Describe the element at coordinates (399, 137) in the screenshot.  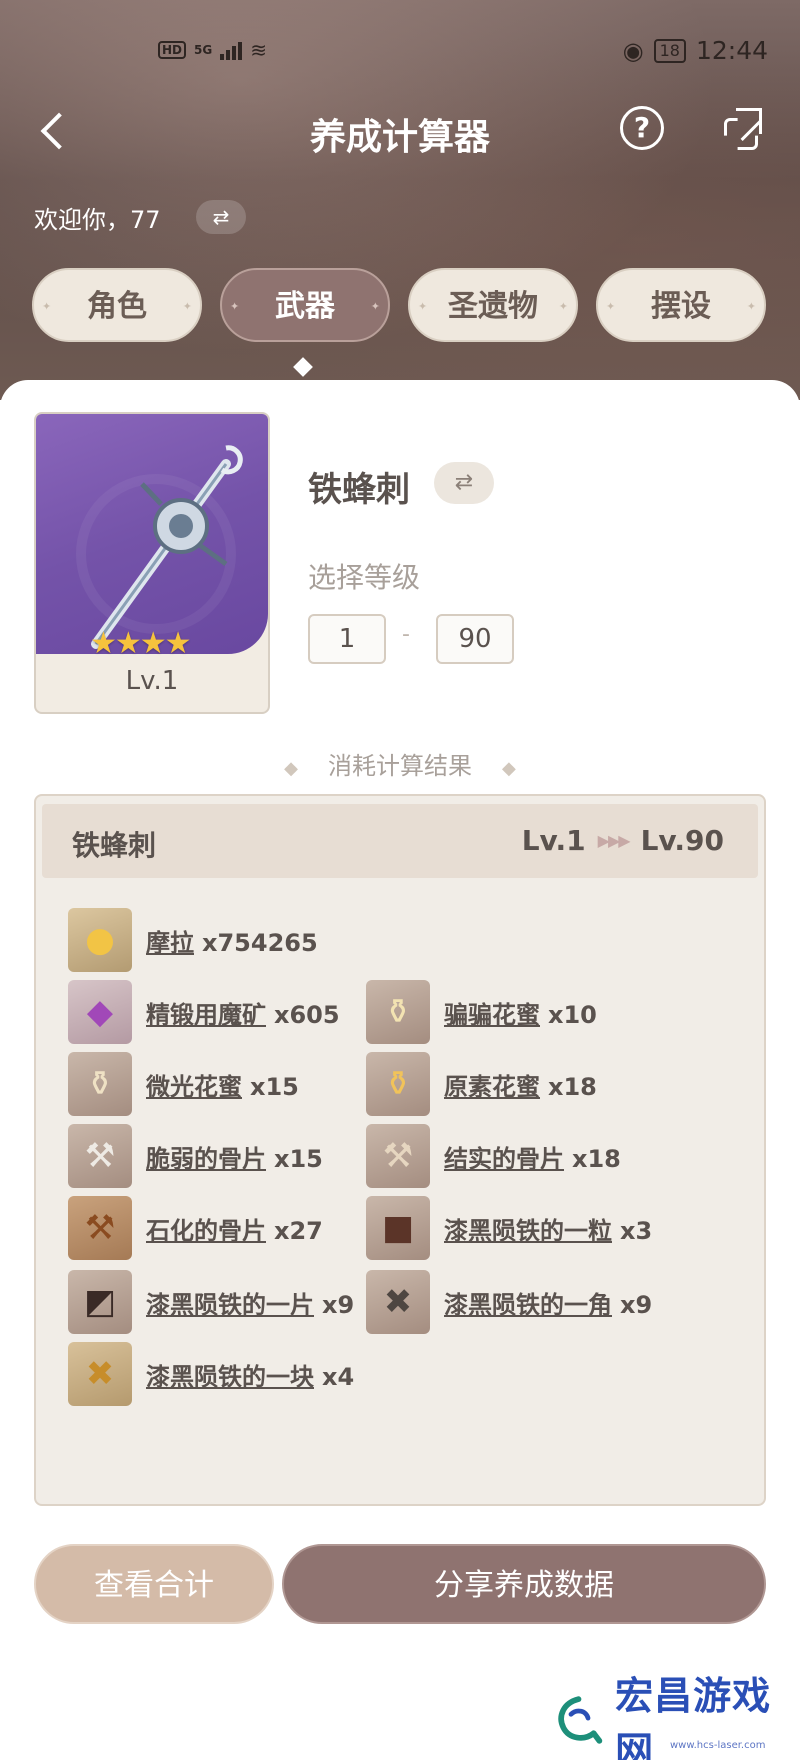
I see `page-title: 养成计算器` at that location.